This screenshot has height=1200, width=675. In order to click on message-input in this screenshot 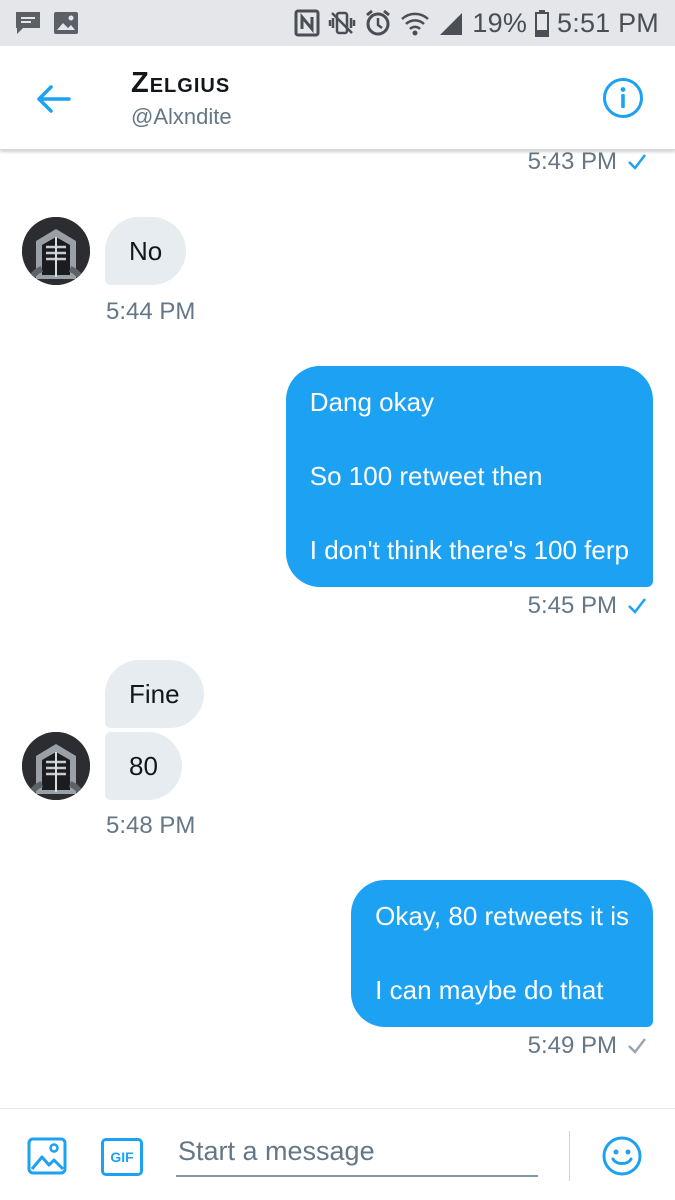, I will do `click(357, 1152)`.